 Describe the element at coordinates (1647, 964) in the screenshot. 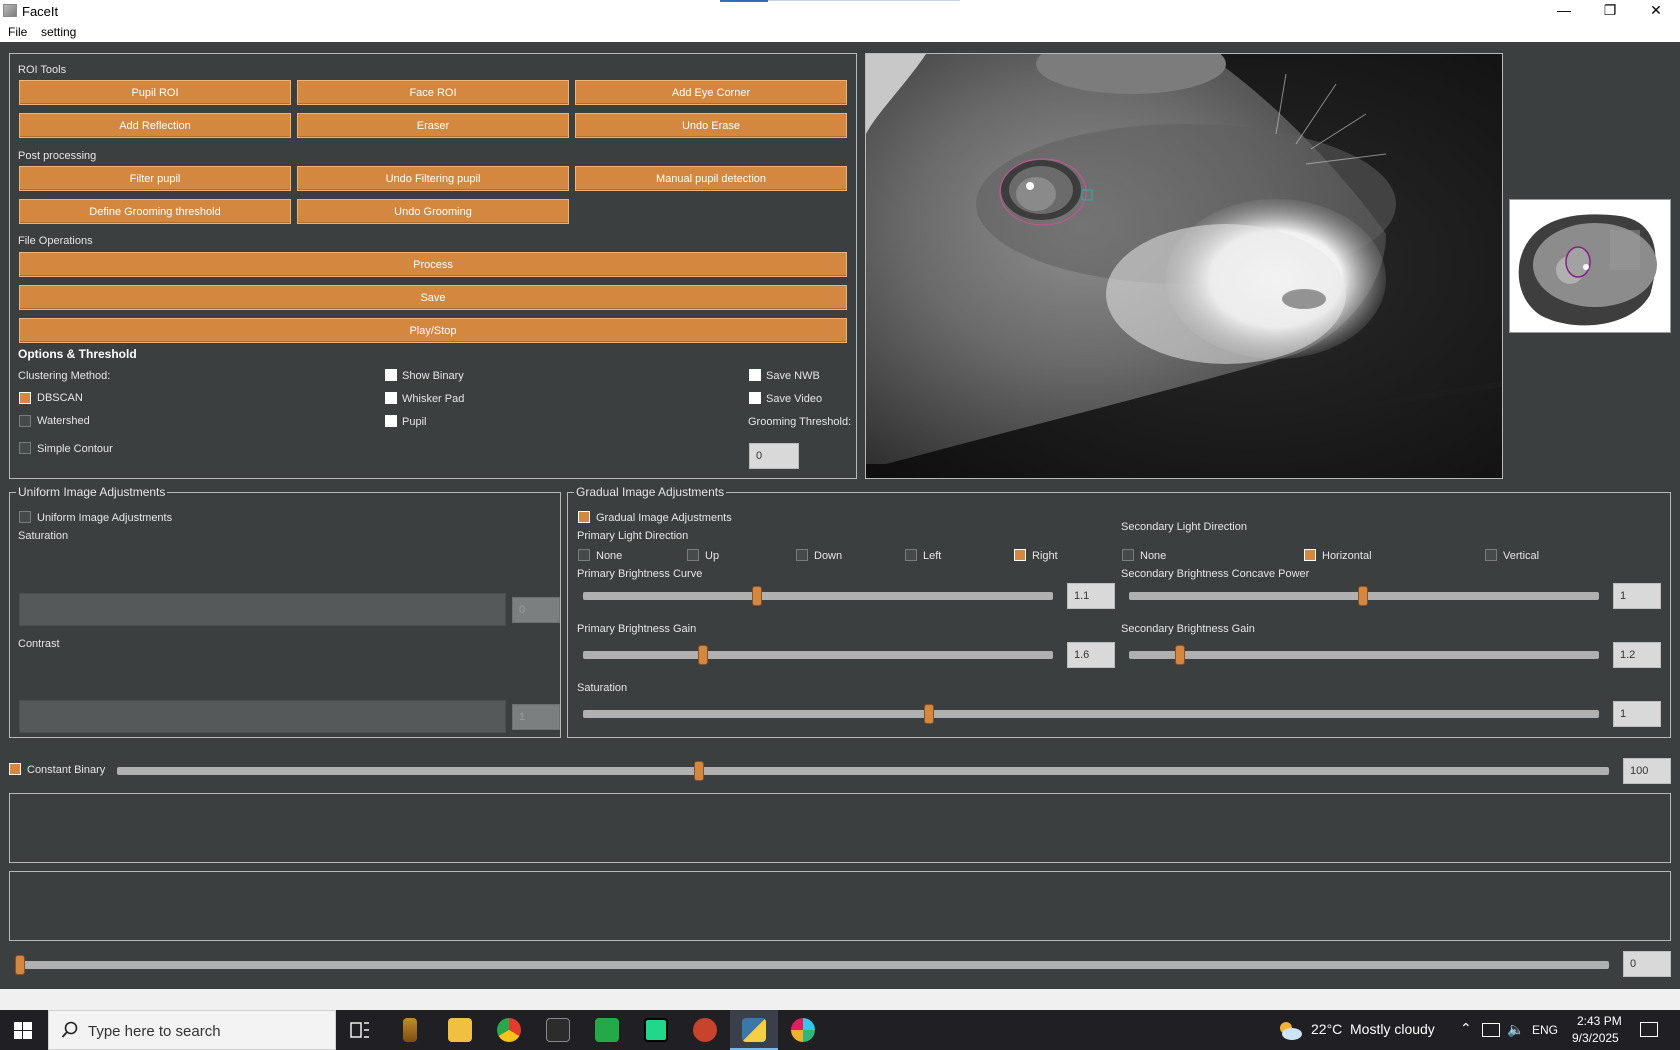

I see `frame-index-input: 0` at that location.